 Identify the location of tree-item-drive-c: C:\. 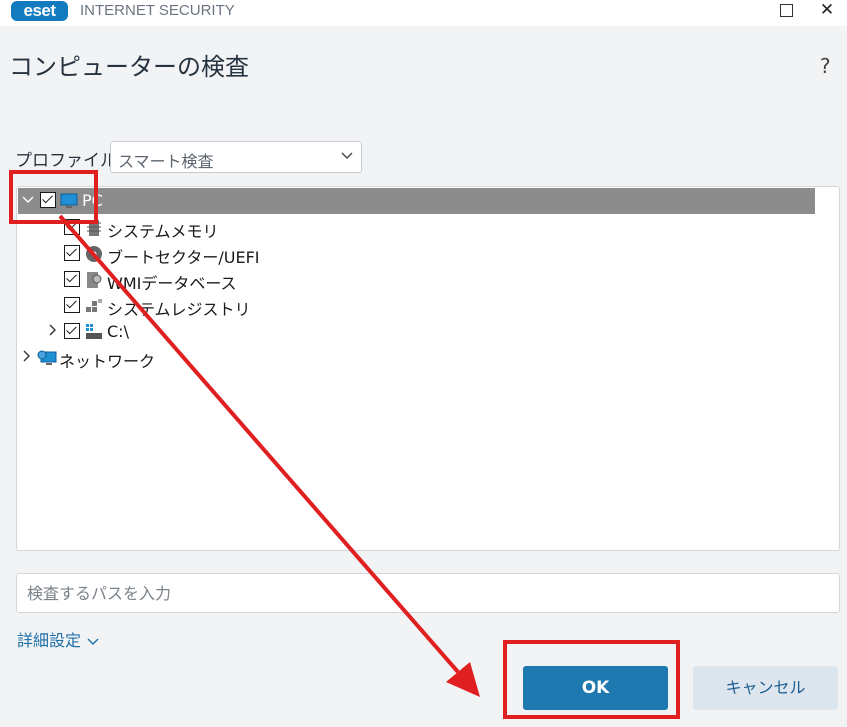
(428, 332).